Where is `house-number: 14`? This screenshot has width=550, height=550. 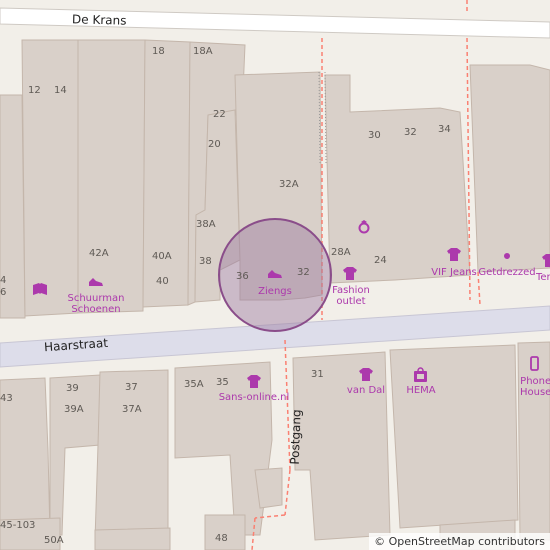
house-number: 14 is located at coordinates (60, 90).